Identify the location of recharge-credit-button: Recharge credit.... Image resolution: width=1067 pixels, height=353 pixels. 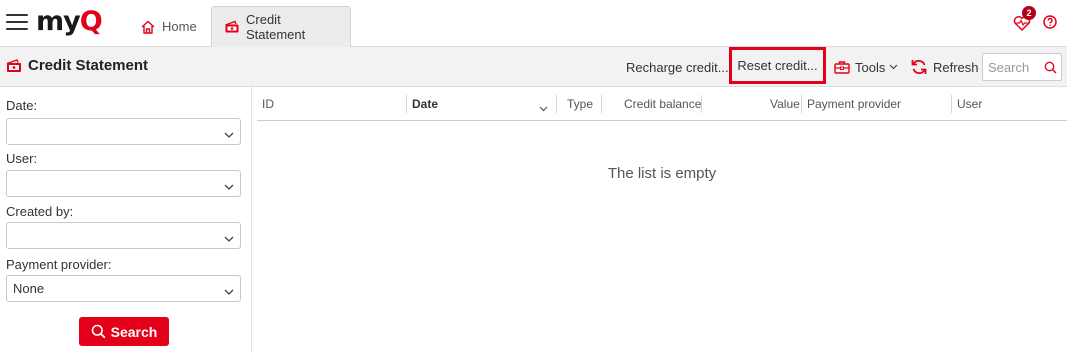
(677, 67).